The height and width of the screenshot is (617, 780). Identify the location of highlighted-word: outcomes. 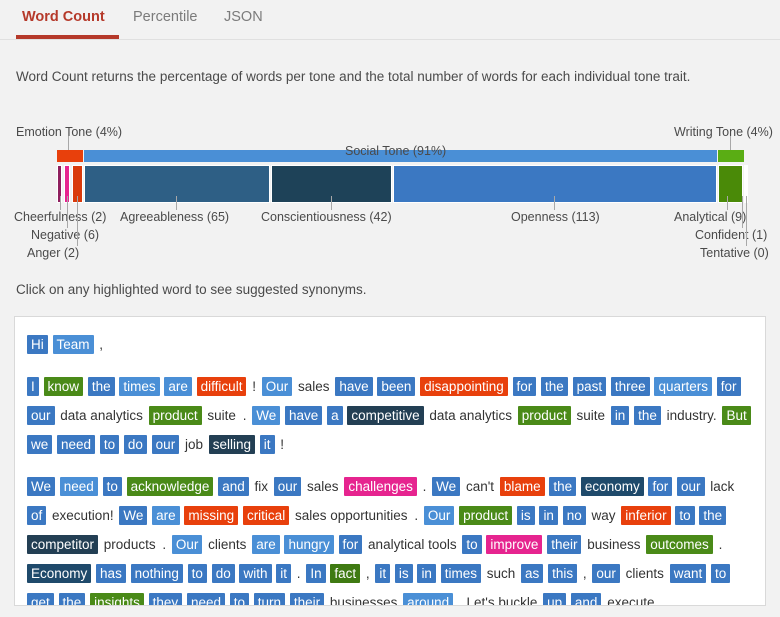
(679, 544).